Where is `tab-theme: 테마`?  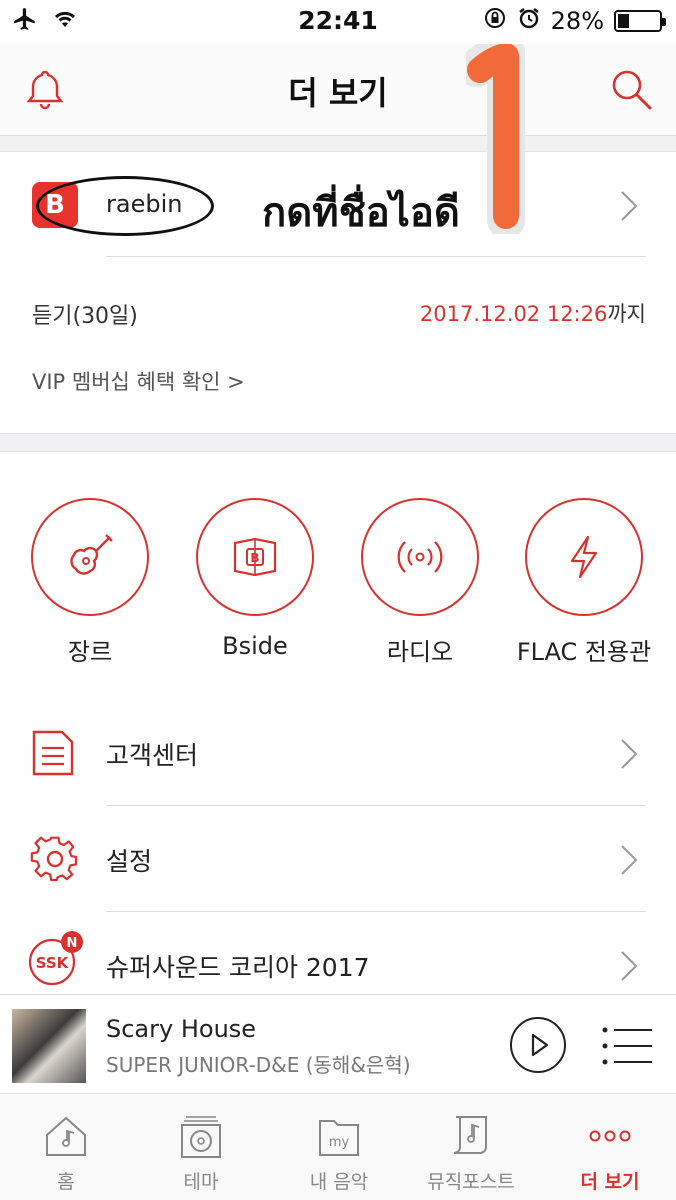
tab-theme: 테마 is located at coordinates (201, 1153).